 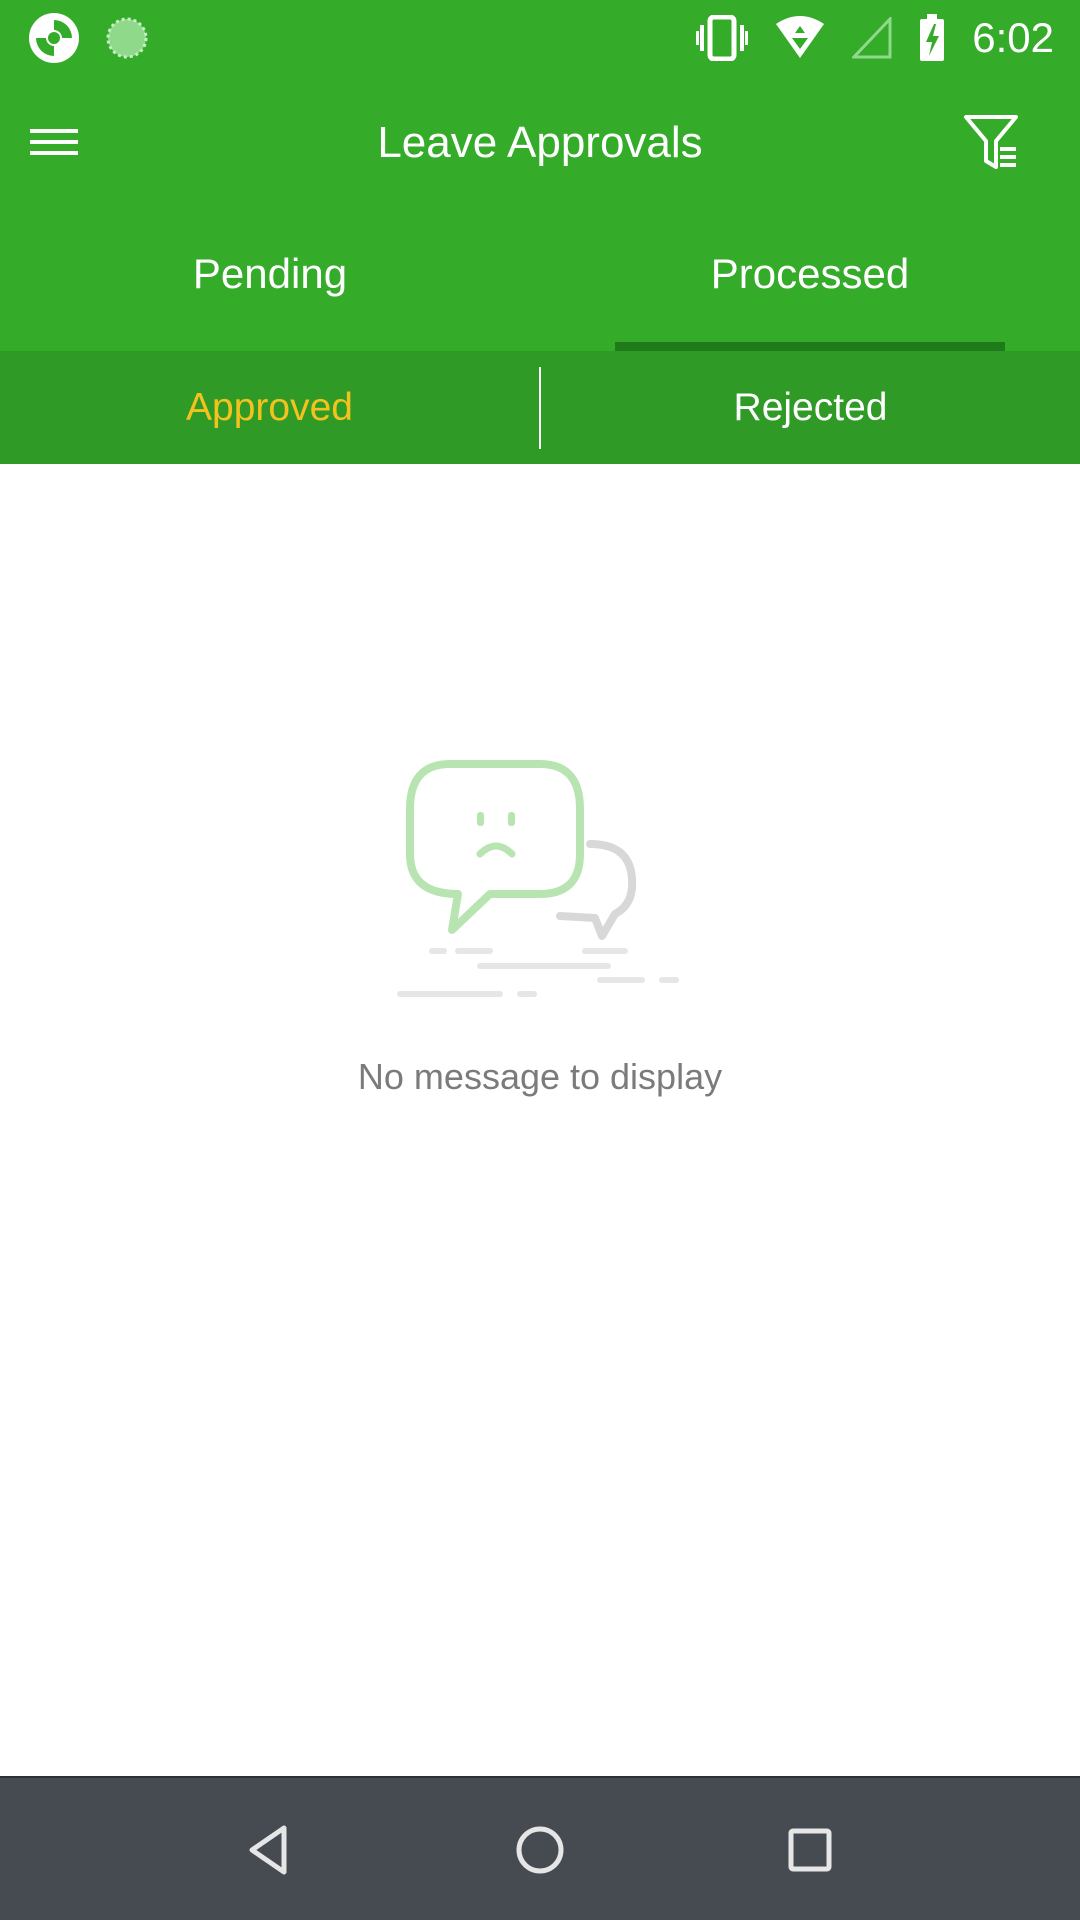 I want to click on recents-button, so click(x=810, y=1850).